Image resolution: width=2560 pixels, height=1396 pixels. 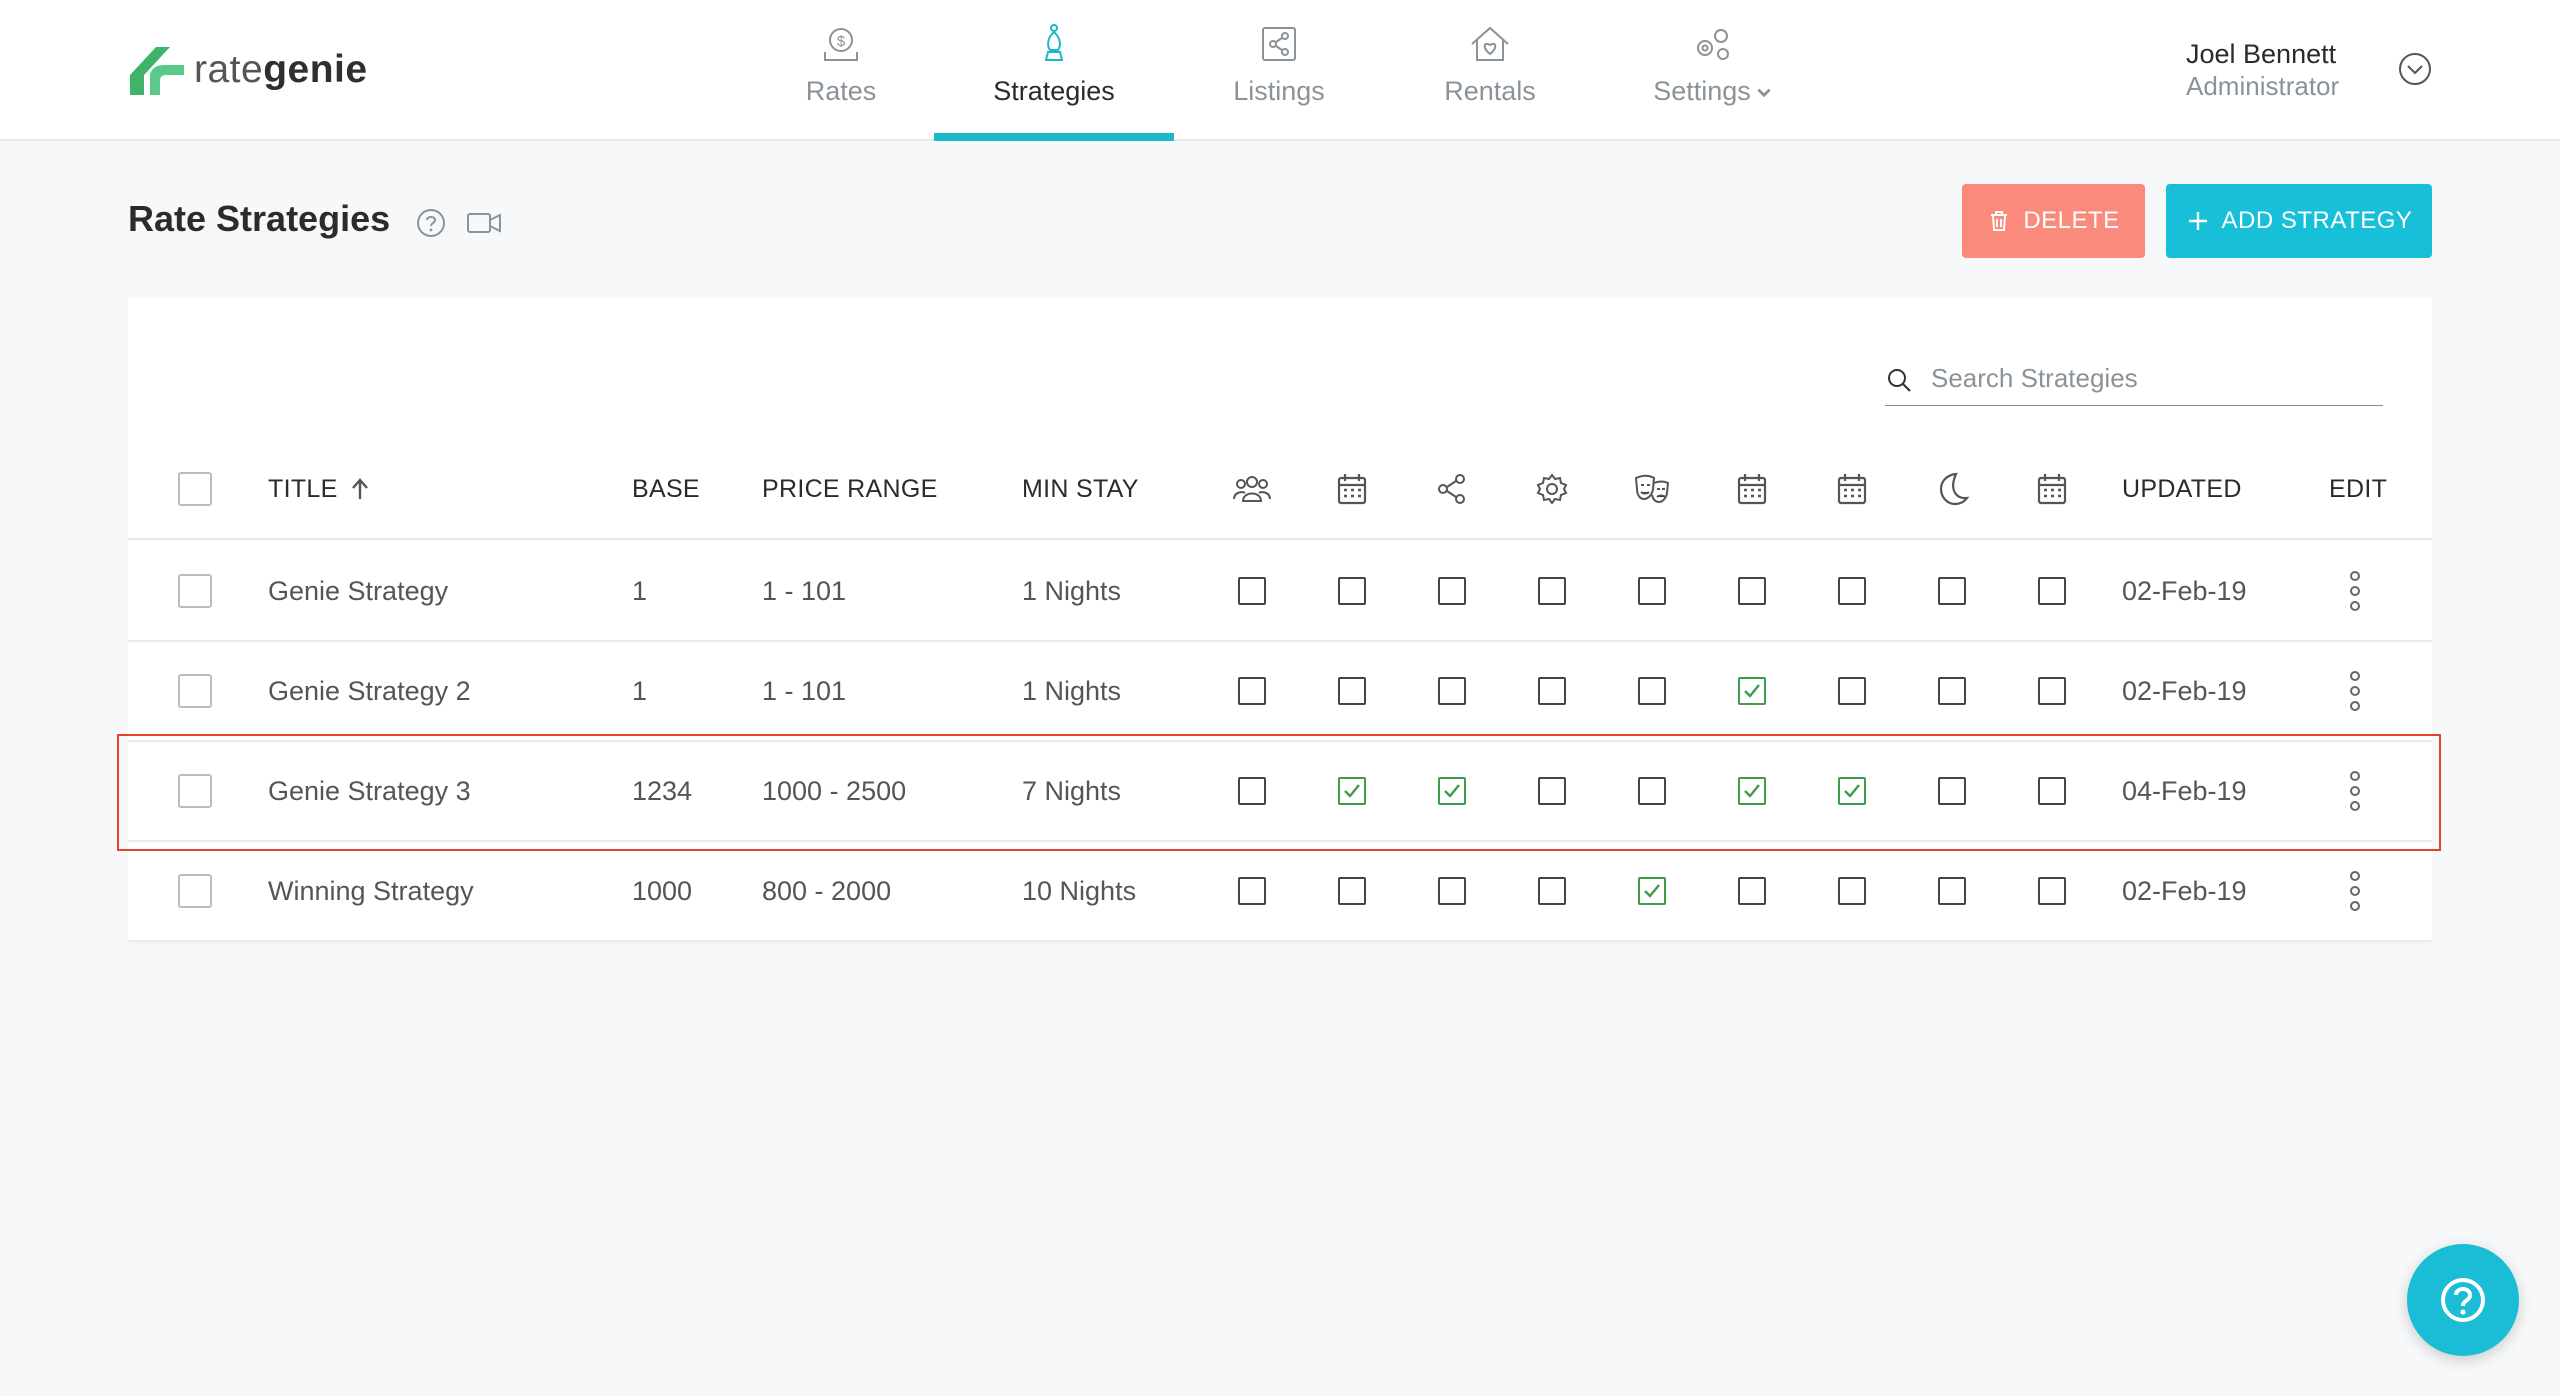 I want to click on nav-strategies: Strategies, so click(x=1054, y=70).